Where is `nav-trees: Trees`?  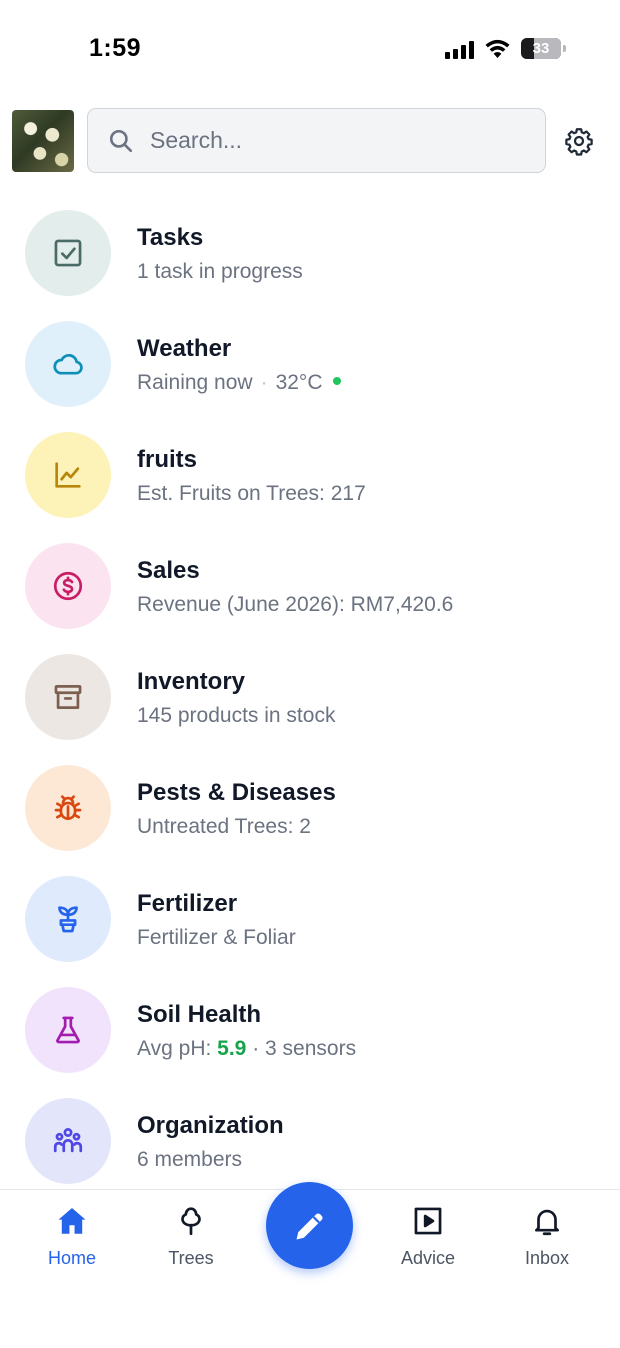
nav-trees: Trees is located at coordinates (191, 1236).